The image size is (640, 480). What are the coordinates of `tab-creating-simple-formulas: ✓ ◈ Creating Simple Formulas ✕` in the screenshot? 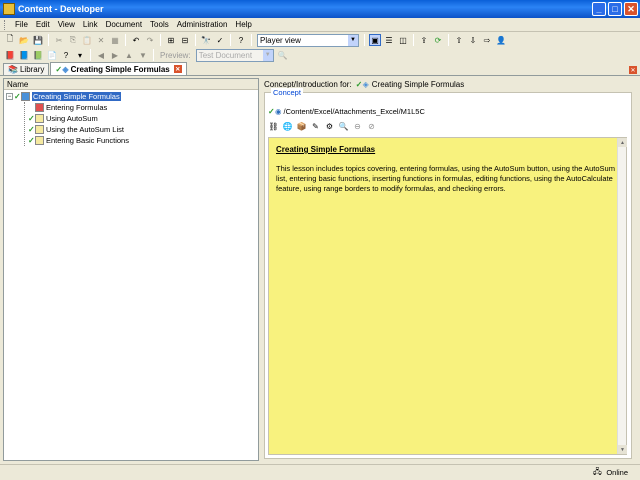 It's located at (118, 68).